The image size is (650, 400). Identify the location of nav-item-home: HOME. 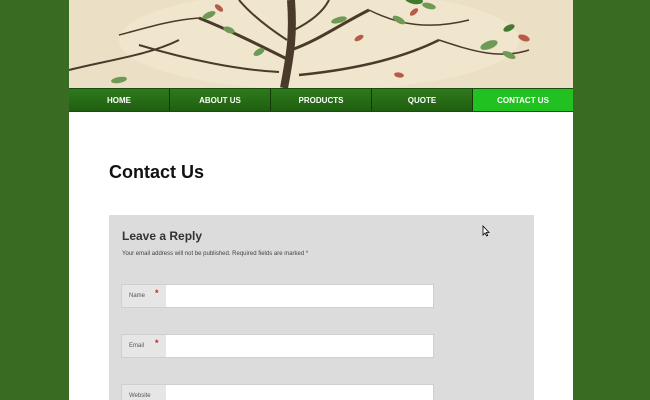
(119, 100).